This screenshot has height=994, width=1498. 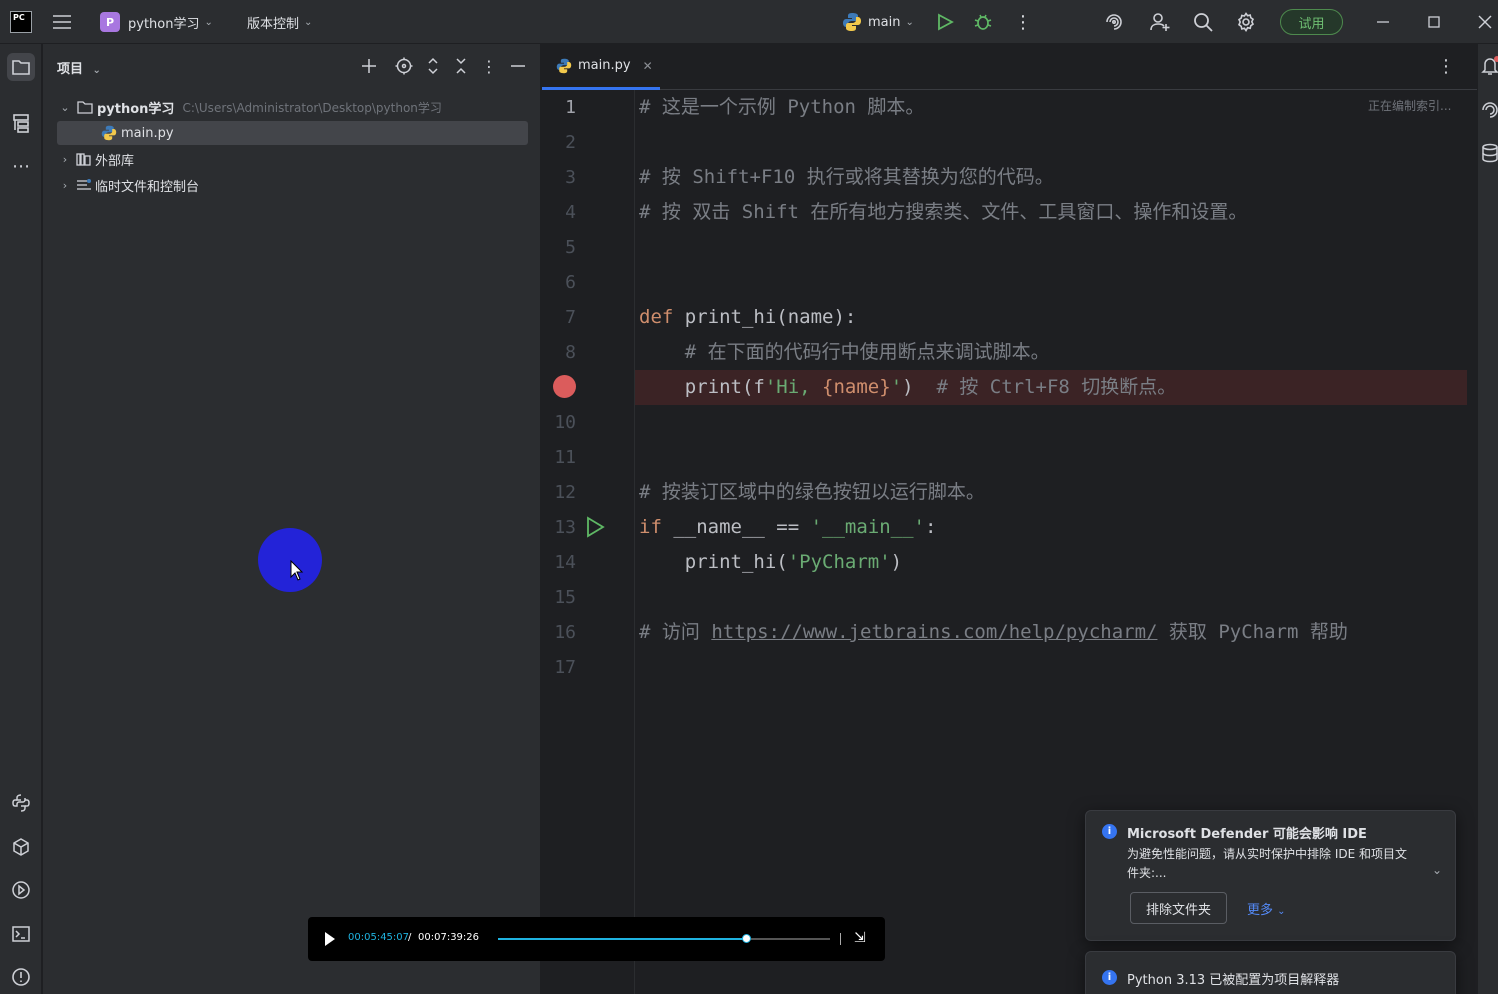 What do you see at coordinates (908, 387) in the screenshot?
I see `code-line: print(f'Hi, {name}') # 按 Ctrl+F8 切换断点。` at bounding box center [908, 387].